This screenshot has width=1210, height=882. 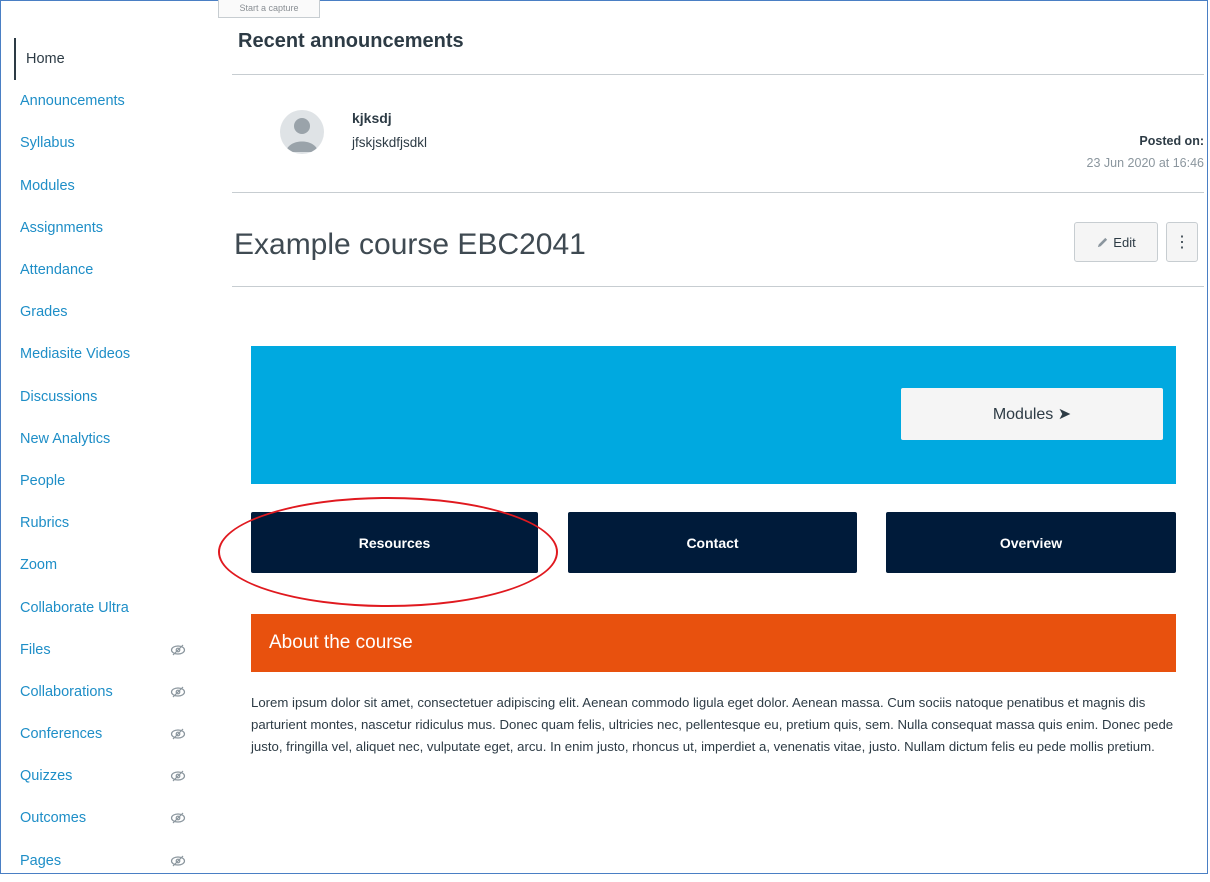 I want to click on start-capture-tab: Start a capture, so click(x=269, y=9).